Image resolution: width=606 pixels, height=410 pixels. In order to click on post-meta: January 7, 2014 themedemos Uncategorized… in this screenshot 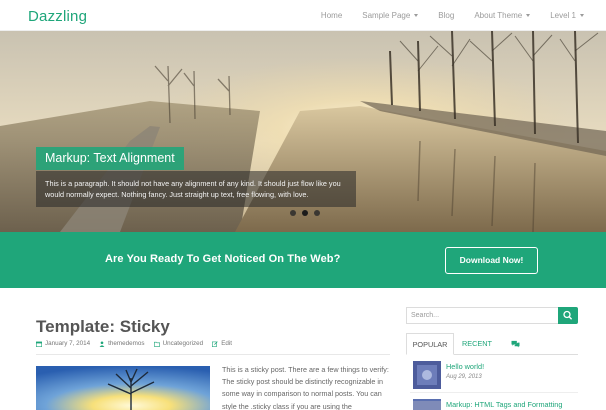, I will do `click(138, 343)`.